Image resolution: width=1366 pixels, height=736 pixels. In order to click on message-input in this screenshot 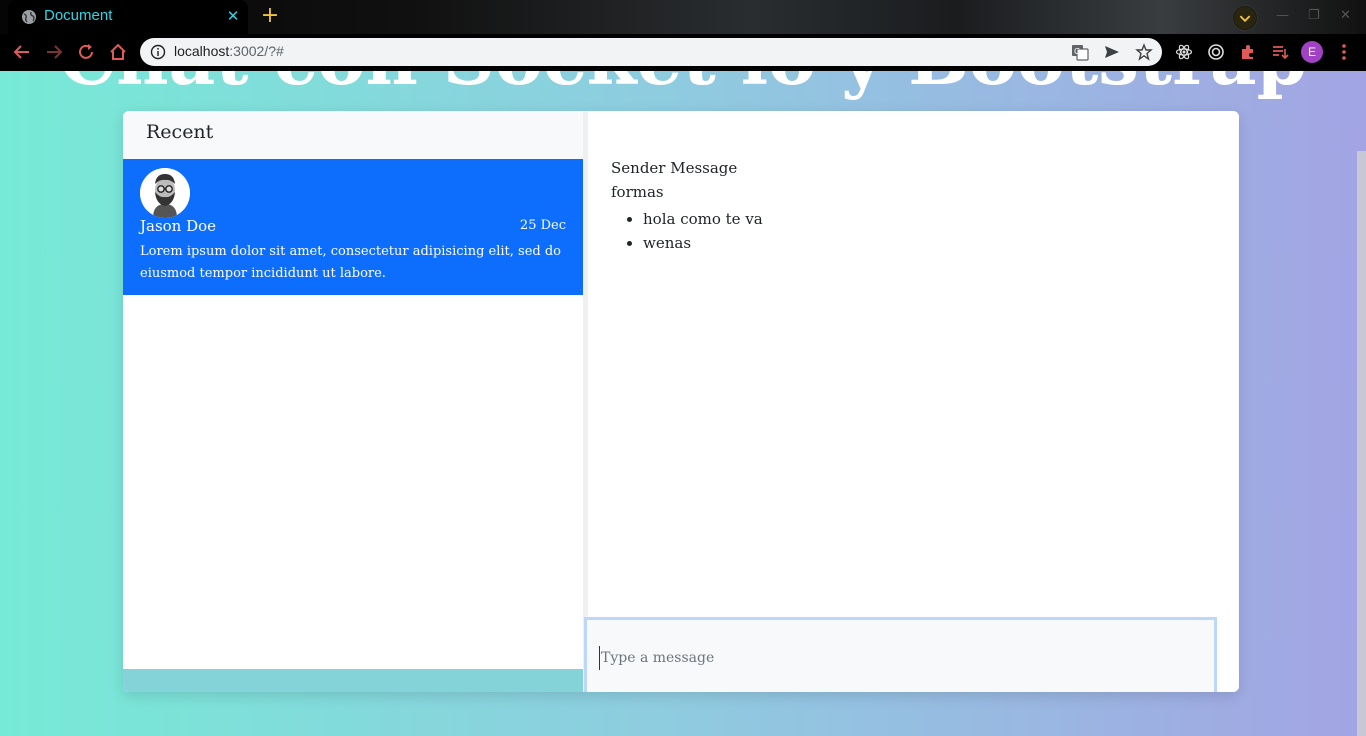, I will do `click(899, 658)`.